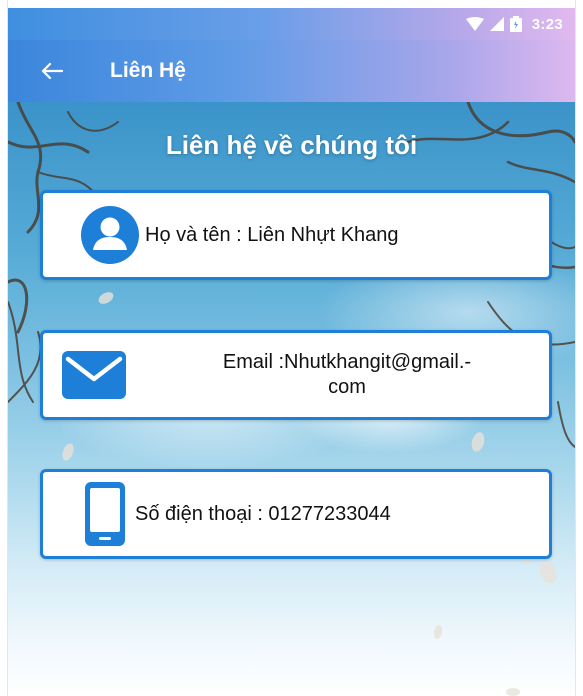 Image resolution: width=583 pixels, height=696 pixels. I want to click on email-text-line2: com, so click(347, 387).